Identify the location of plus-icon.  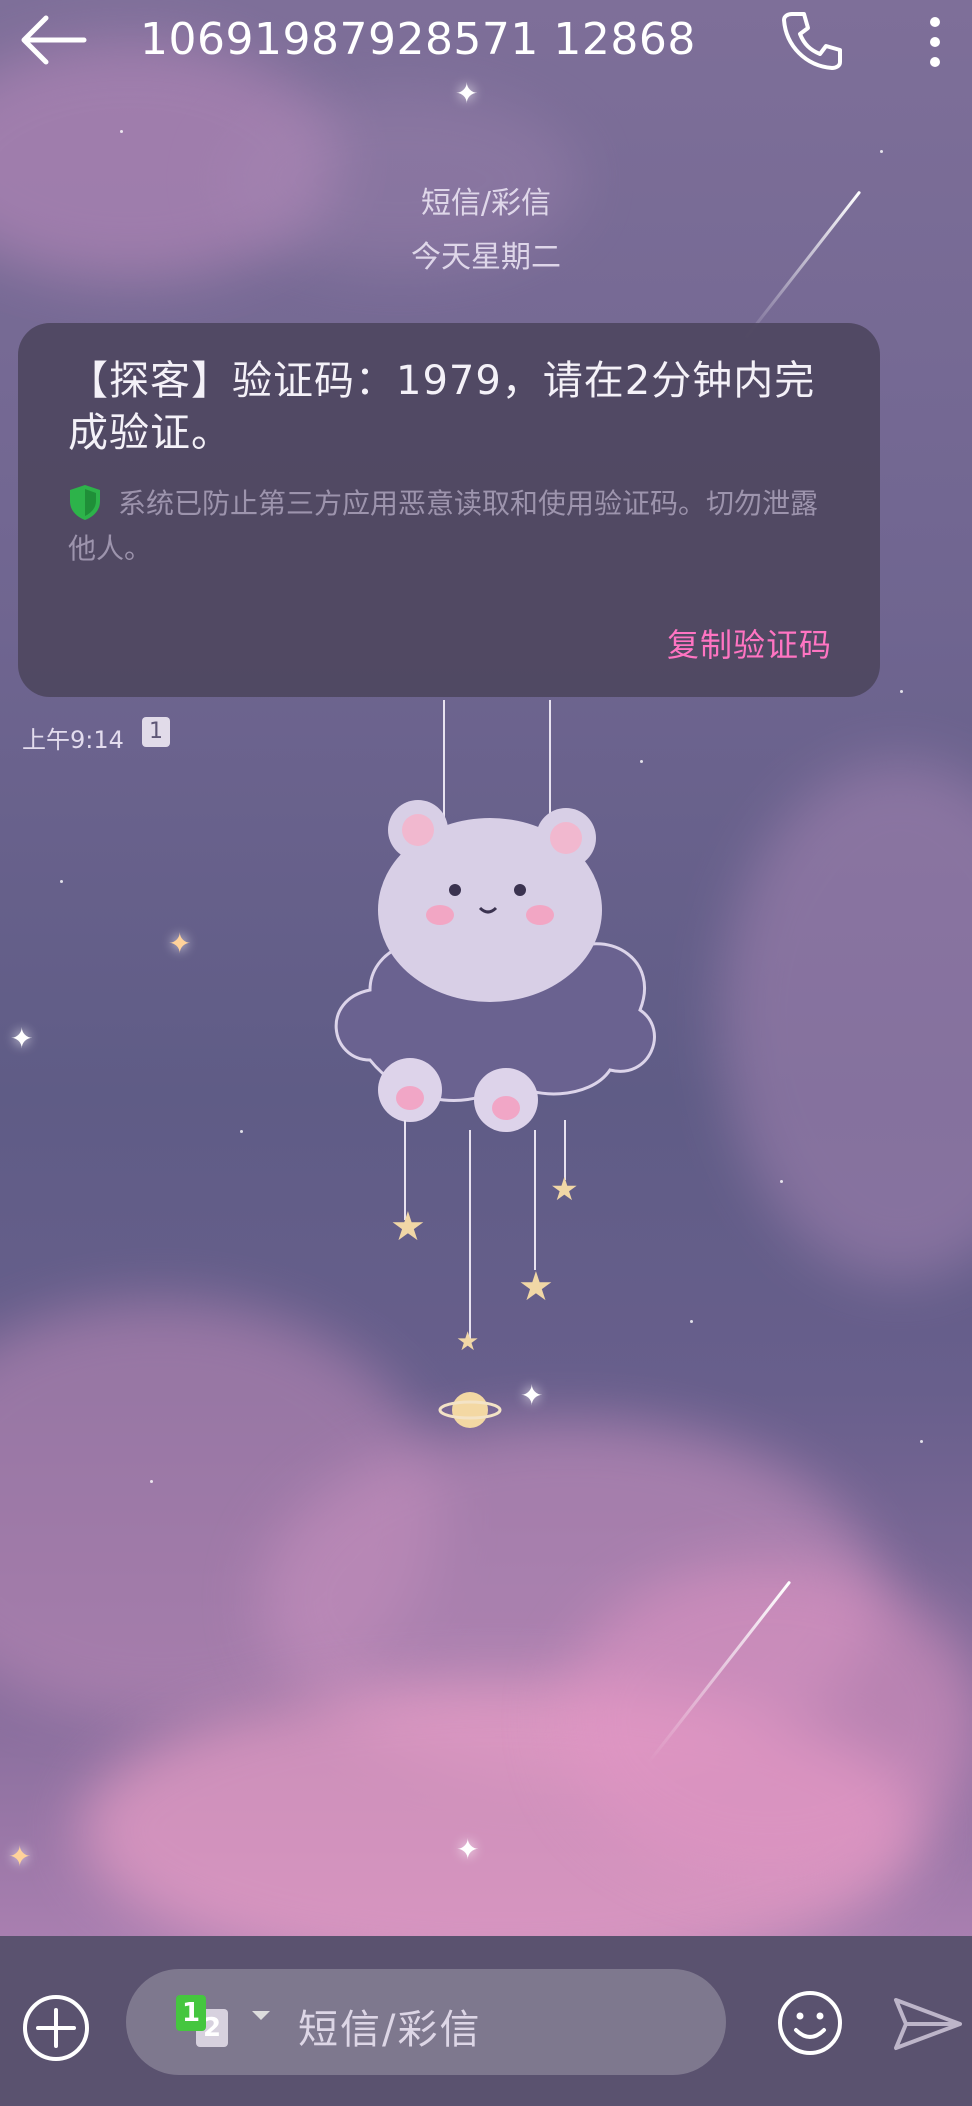
(56, 2028).